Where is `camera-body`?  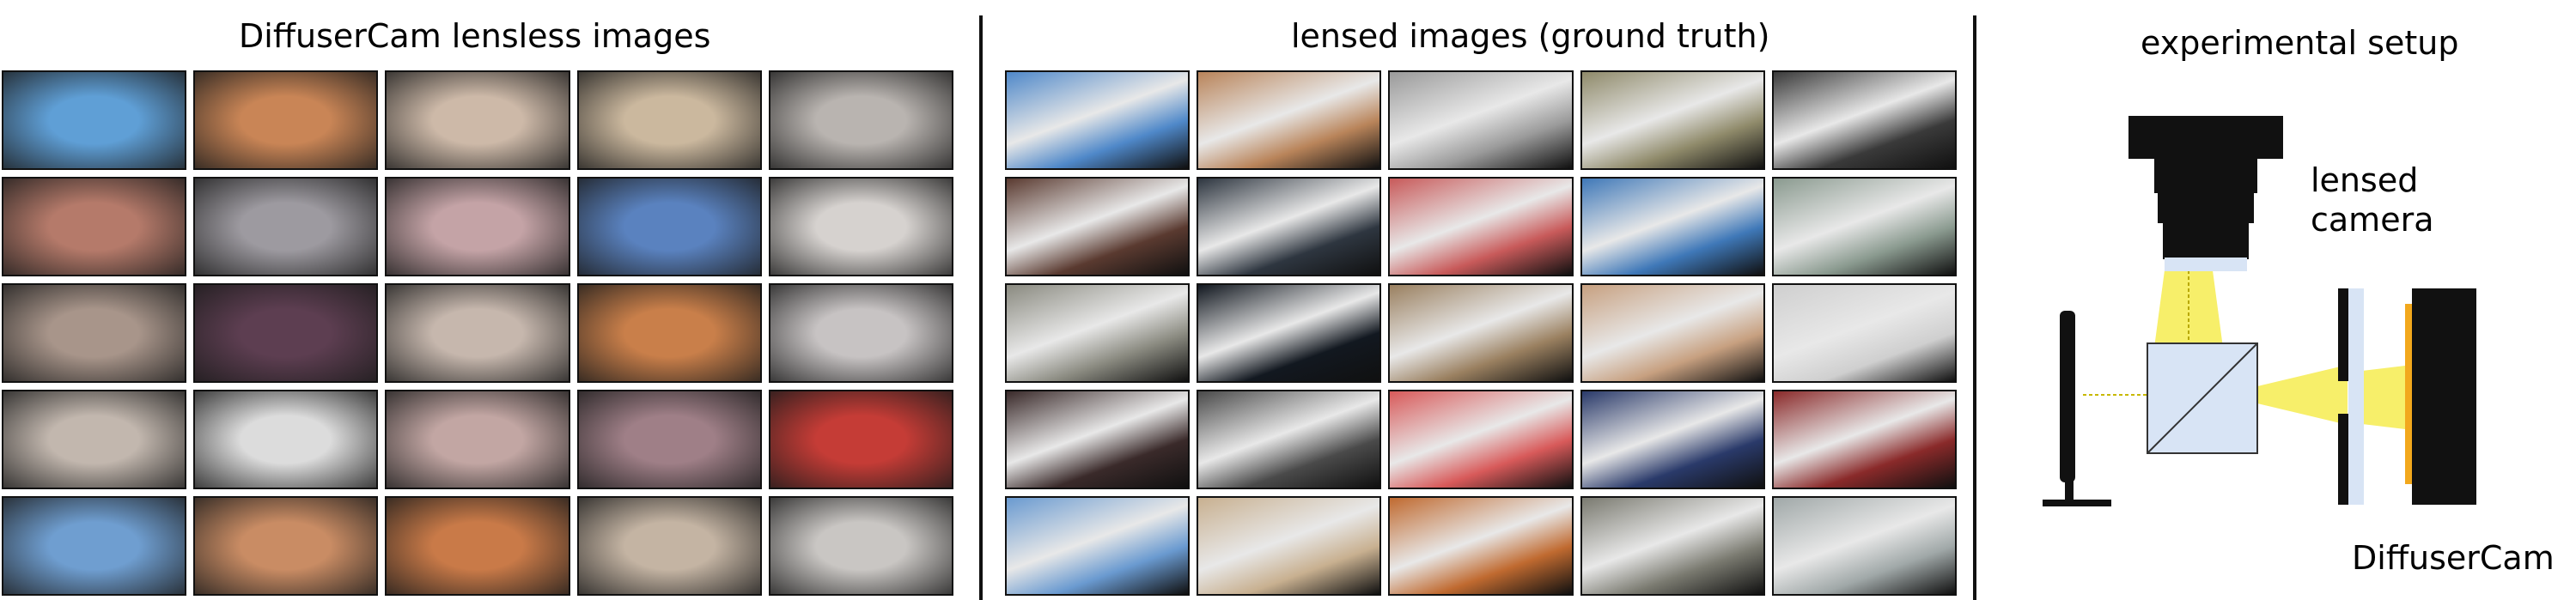 camera-body is located at coordinates (2205, 137).